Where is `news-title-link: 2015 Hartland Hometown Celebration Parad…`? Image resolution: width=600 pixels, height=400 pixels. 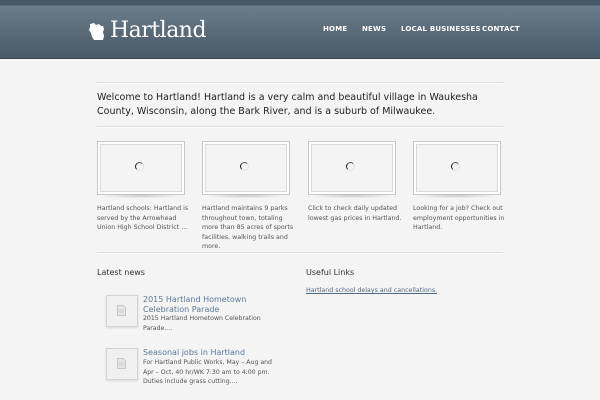
news-title-link: 2015 Hartland Hometown Celebration Parad… is located at coordinates (218, 305).